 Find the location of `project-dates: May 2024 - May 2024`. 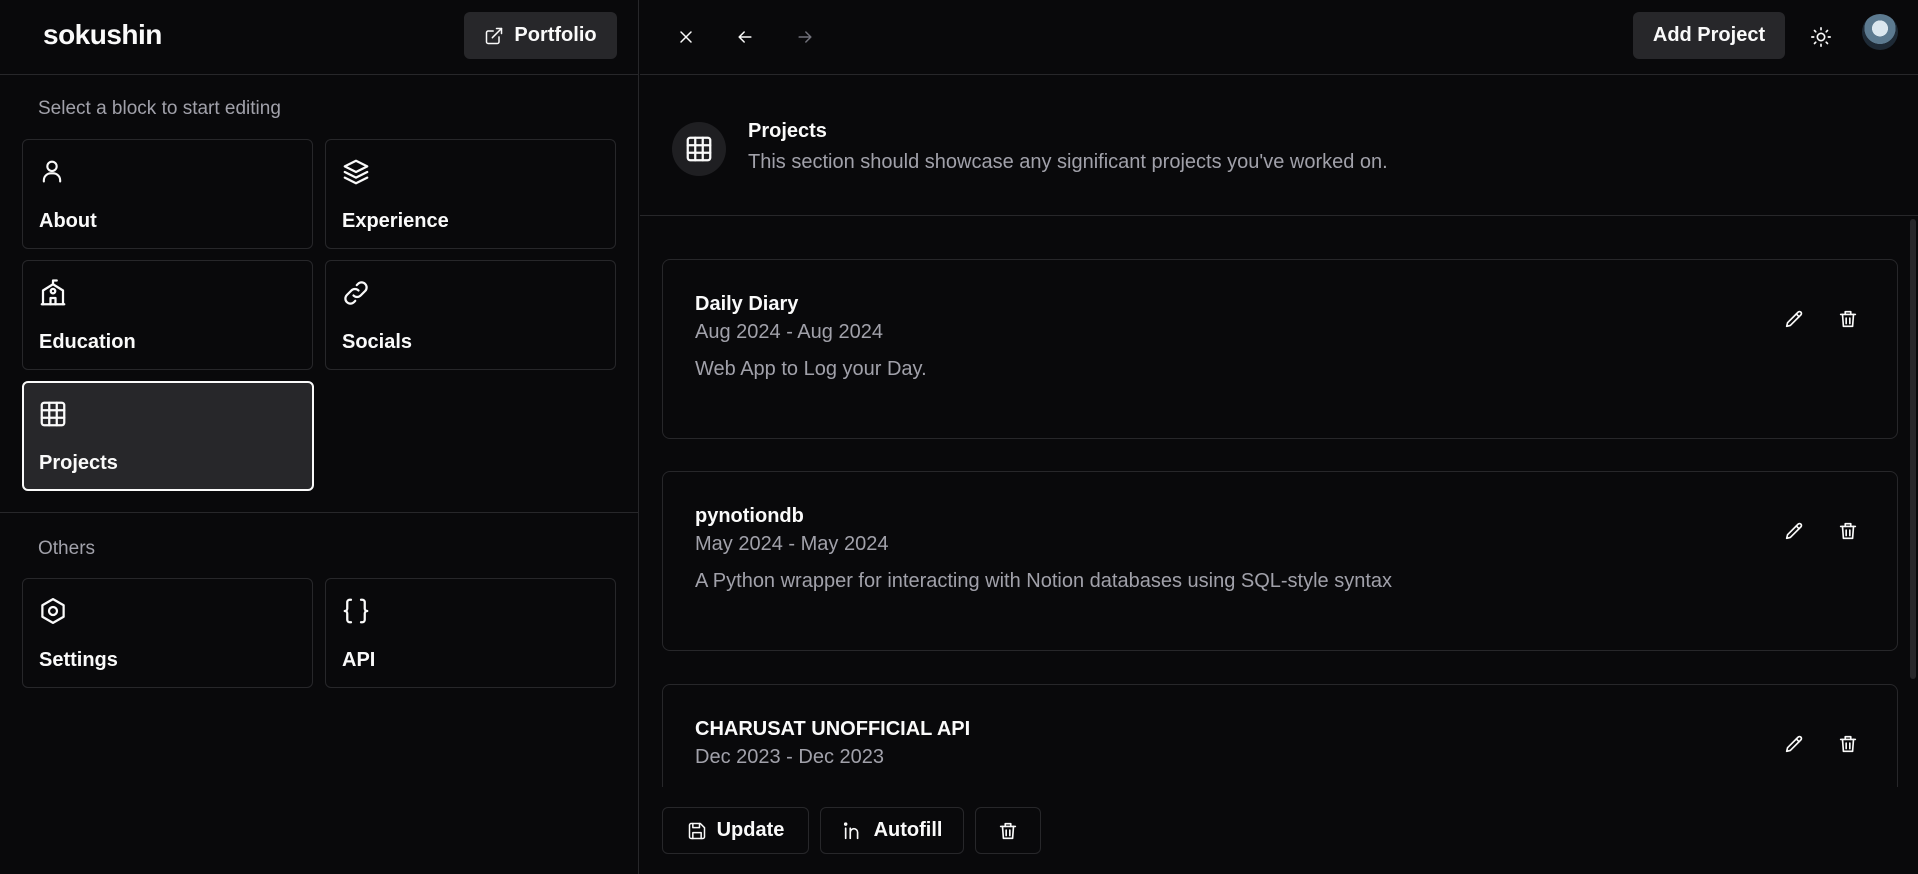

project-dates: May 2024 - May 2024 is located at coordinates (792, 544).